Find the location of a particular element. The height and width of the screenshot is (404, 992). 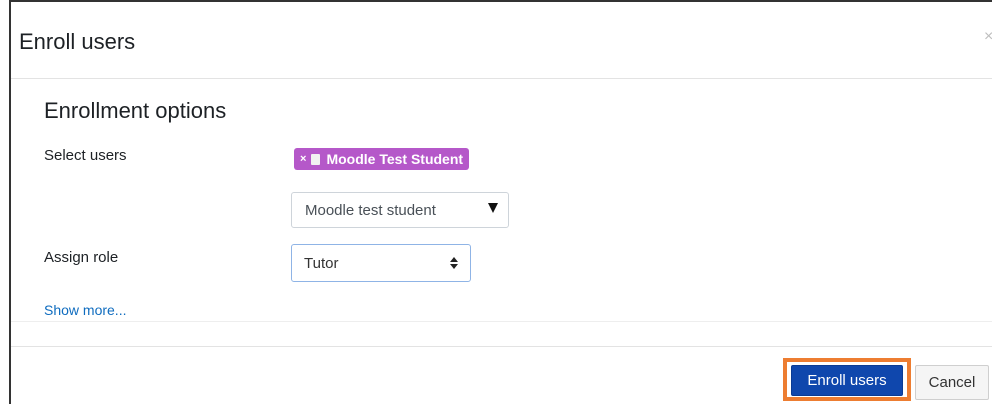

form-divider is located at coordinates (501, 321).